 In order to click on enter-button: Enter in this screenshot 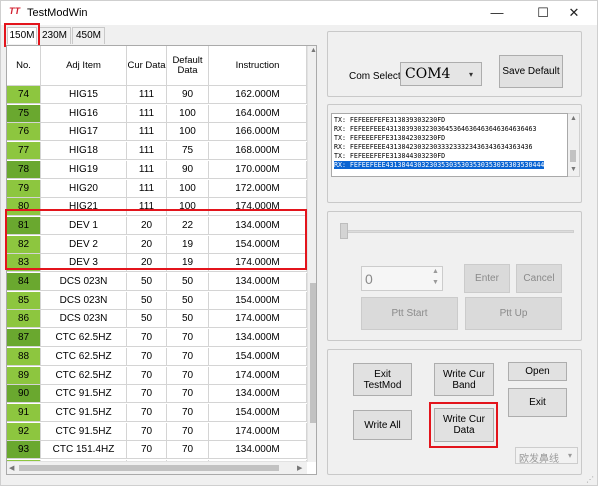, I will do `click(487, 278)`.